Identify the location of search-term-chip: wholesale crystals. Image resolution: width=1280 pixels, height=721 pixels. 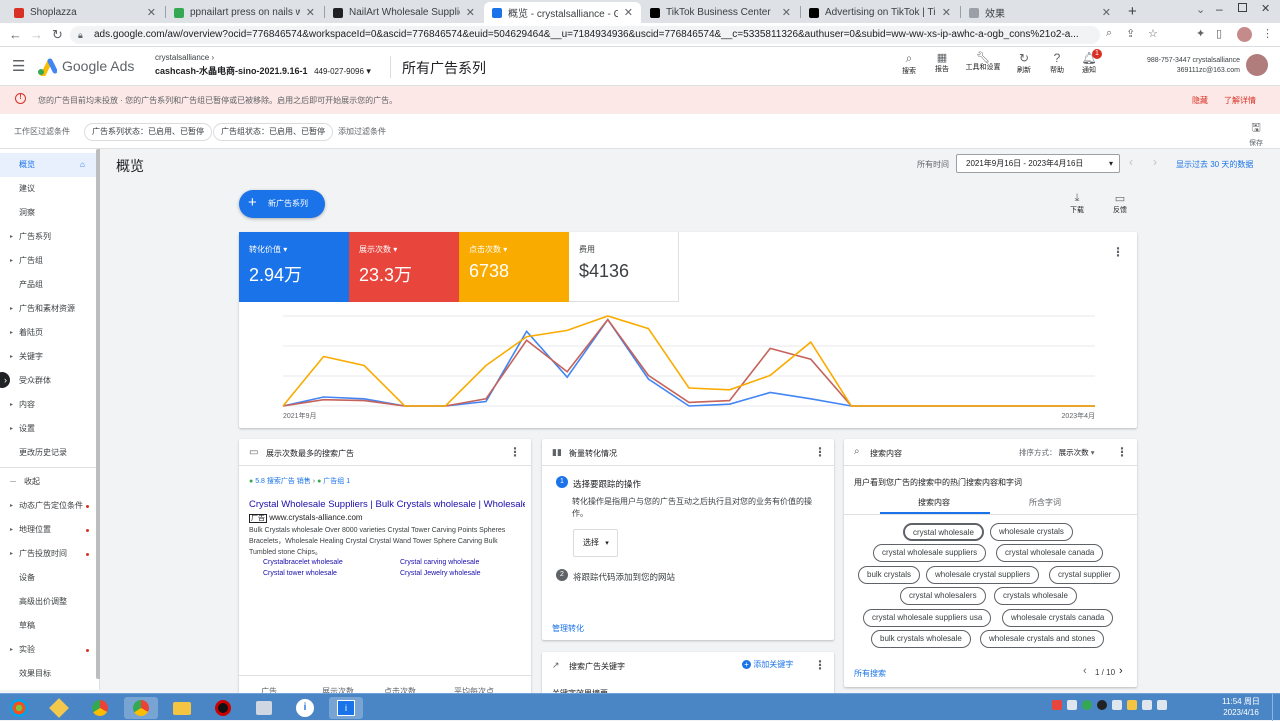
(1031, 532).